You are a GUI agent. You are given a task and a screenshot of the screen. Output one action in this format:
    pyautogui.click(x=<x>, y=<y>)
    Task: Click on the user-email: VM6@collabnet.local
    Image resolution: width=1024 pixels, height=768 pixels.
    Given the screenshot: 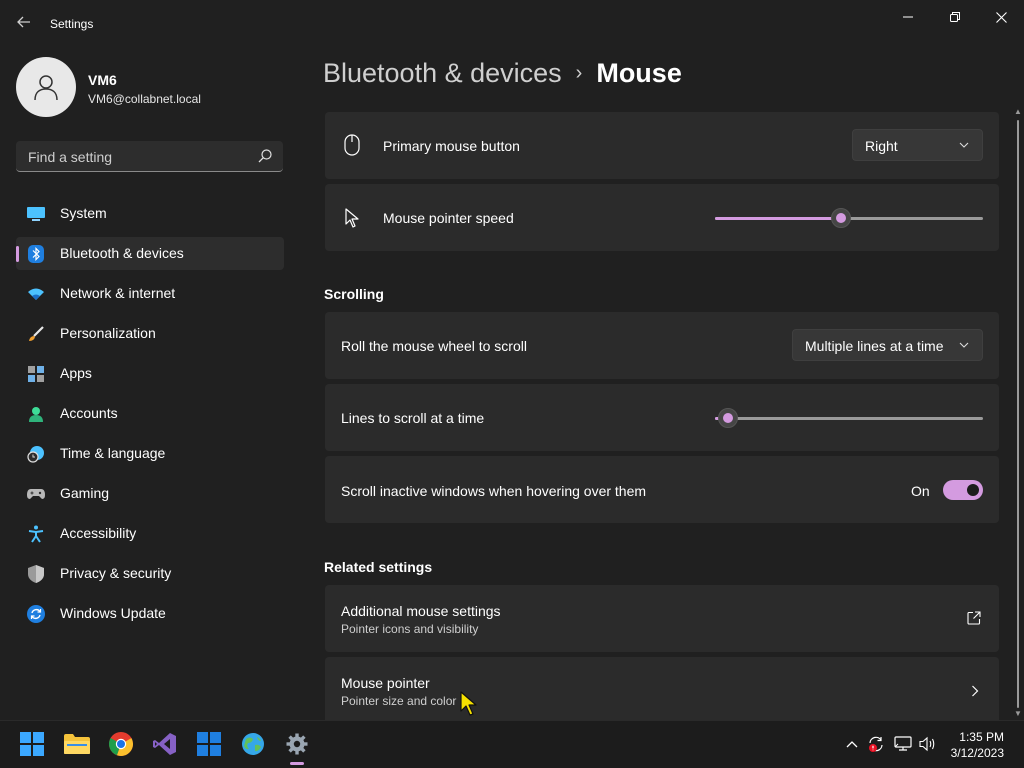 What is the action you would take?
    pyautogui.click(x=144, y=99)
    